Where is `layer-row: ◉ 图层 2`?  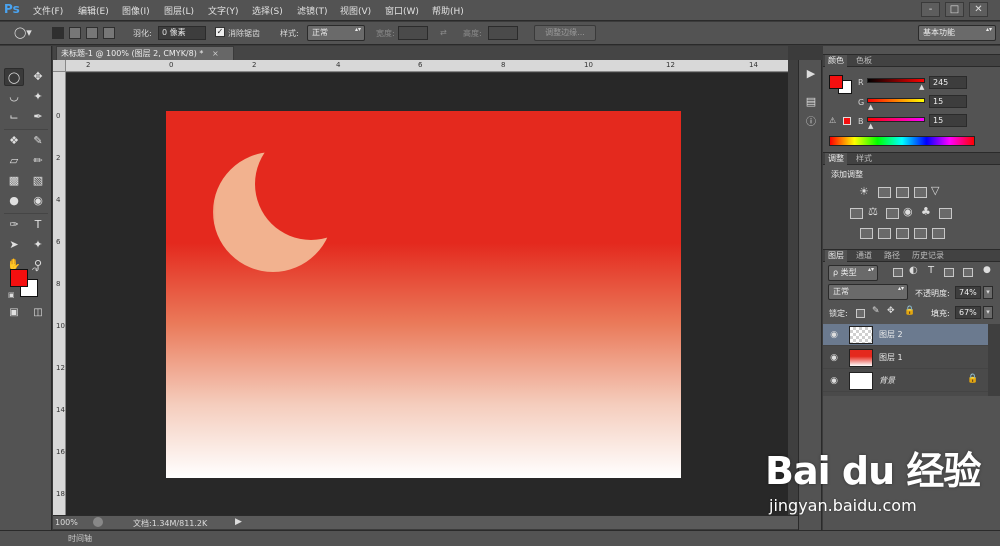
layer-row: ◉ 图层 2 is located at coordinates (905, 335).